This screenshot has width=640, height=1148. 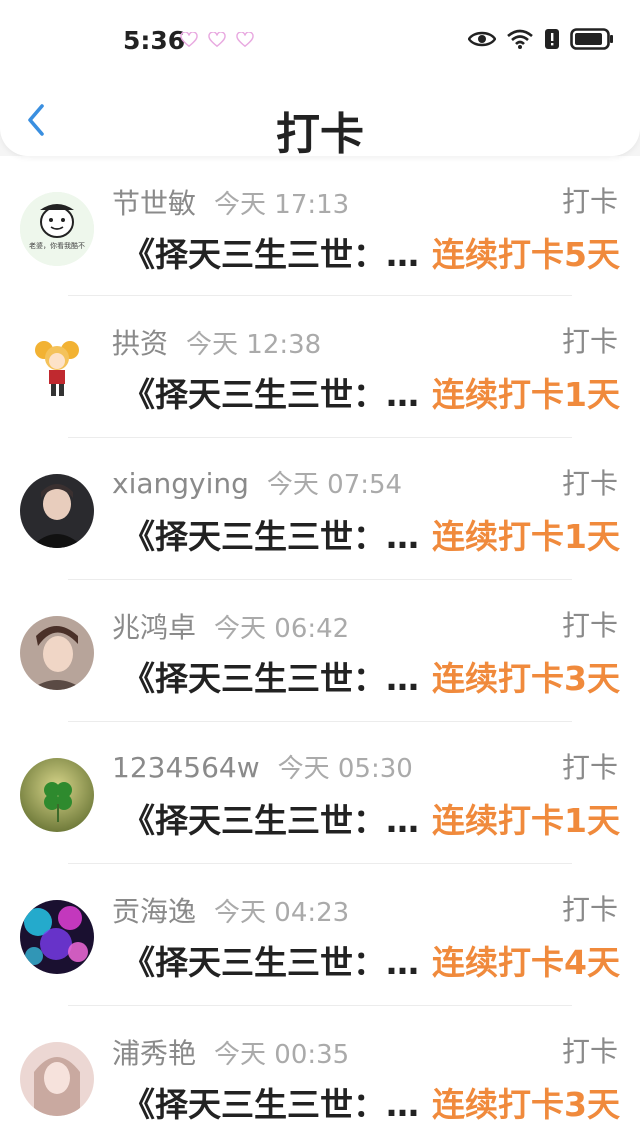 What do you see at coordinates (334, 485) in the screenshot?
I see `post-time: 今天 07:54` at bounding box center [334, 485].